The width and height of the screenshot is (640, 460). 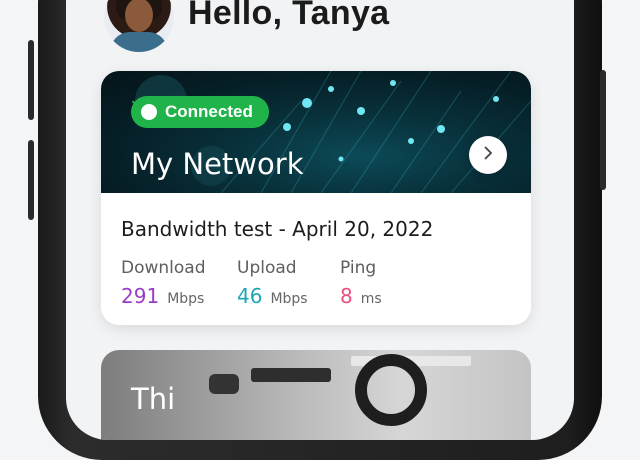 What do you see at coordinates (358, 268) in the screenshot?
I see `ping-label: Ping` at bounding box center [358, 268].